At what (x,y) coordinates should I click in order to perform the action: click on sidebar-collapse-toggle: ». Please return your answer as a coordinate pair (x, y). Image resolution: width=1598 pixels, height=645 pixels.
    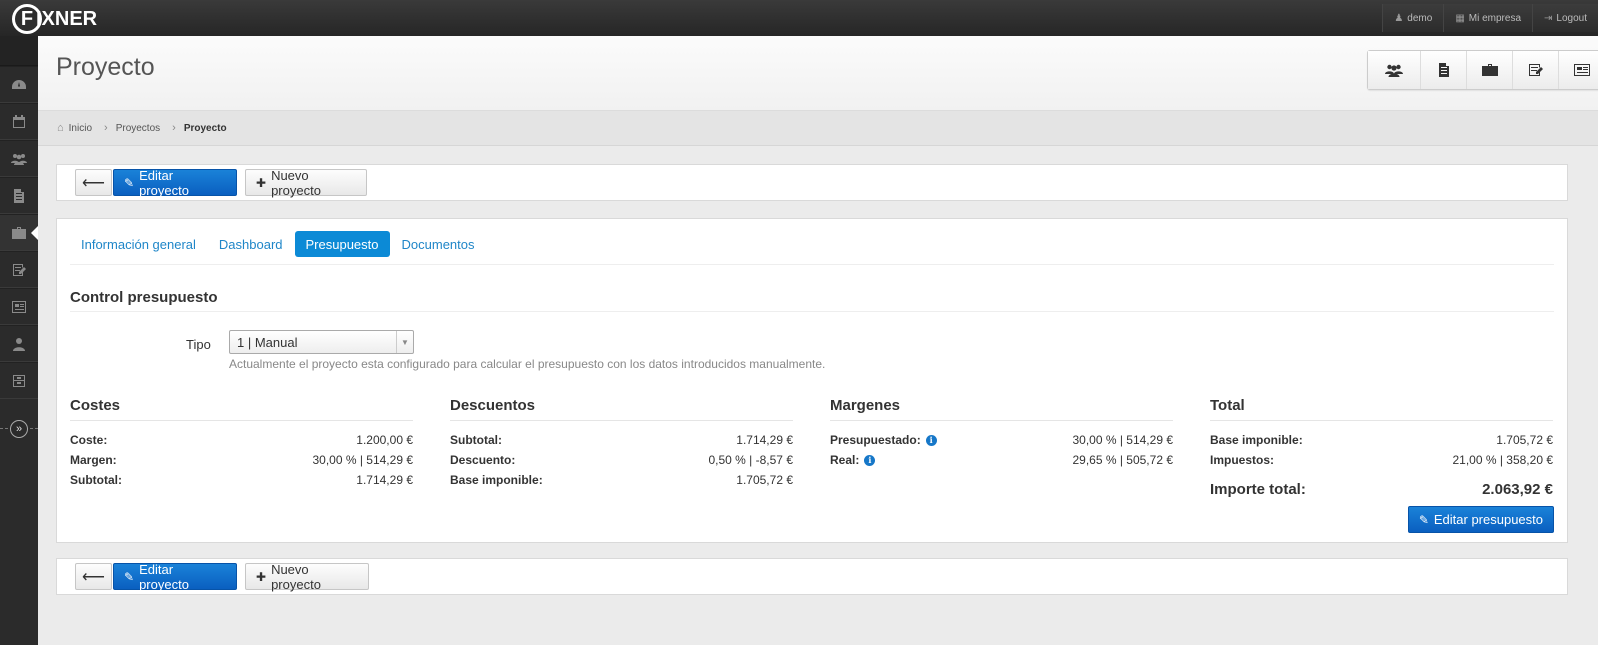
    Looking at the image, I should click on (19, 429).